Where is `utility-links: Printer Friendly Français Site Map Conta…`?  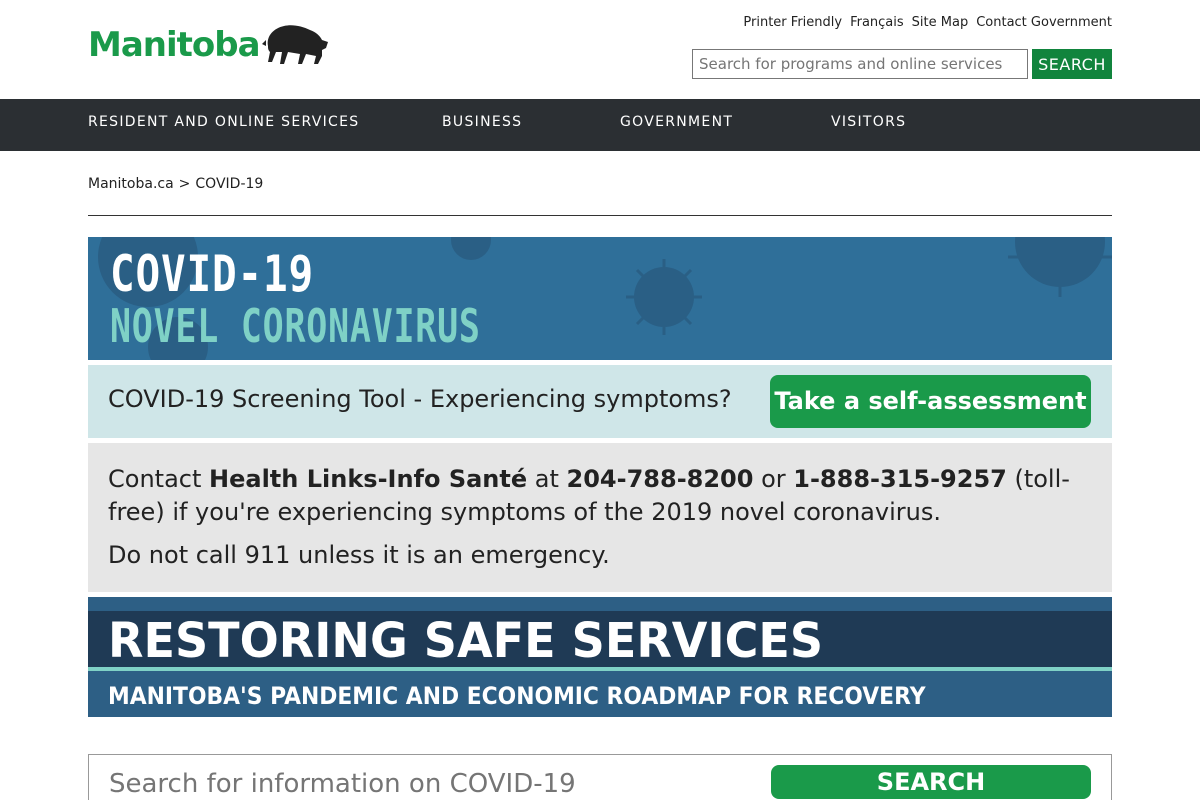
utility-links: Printer Friendly Français Site Map Conta… is located at coordinates (927, 22).